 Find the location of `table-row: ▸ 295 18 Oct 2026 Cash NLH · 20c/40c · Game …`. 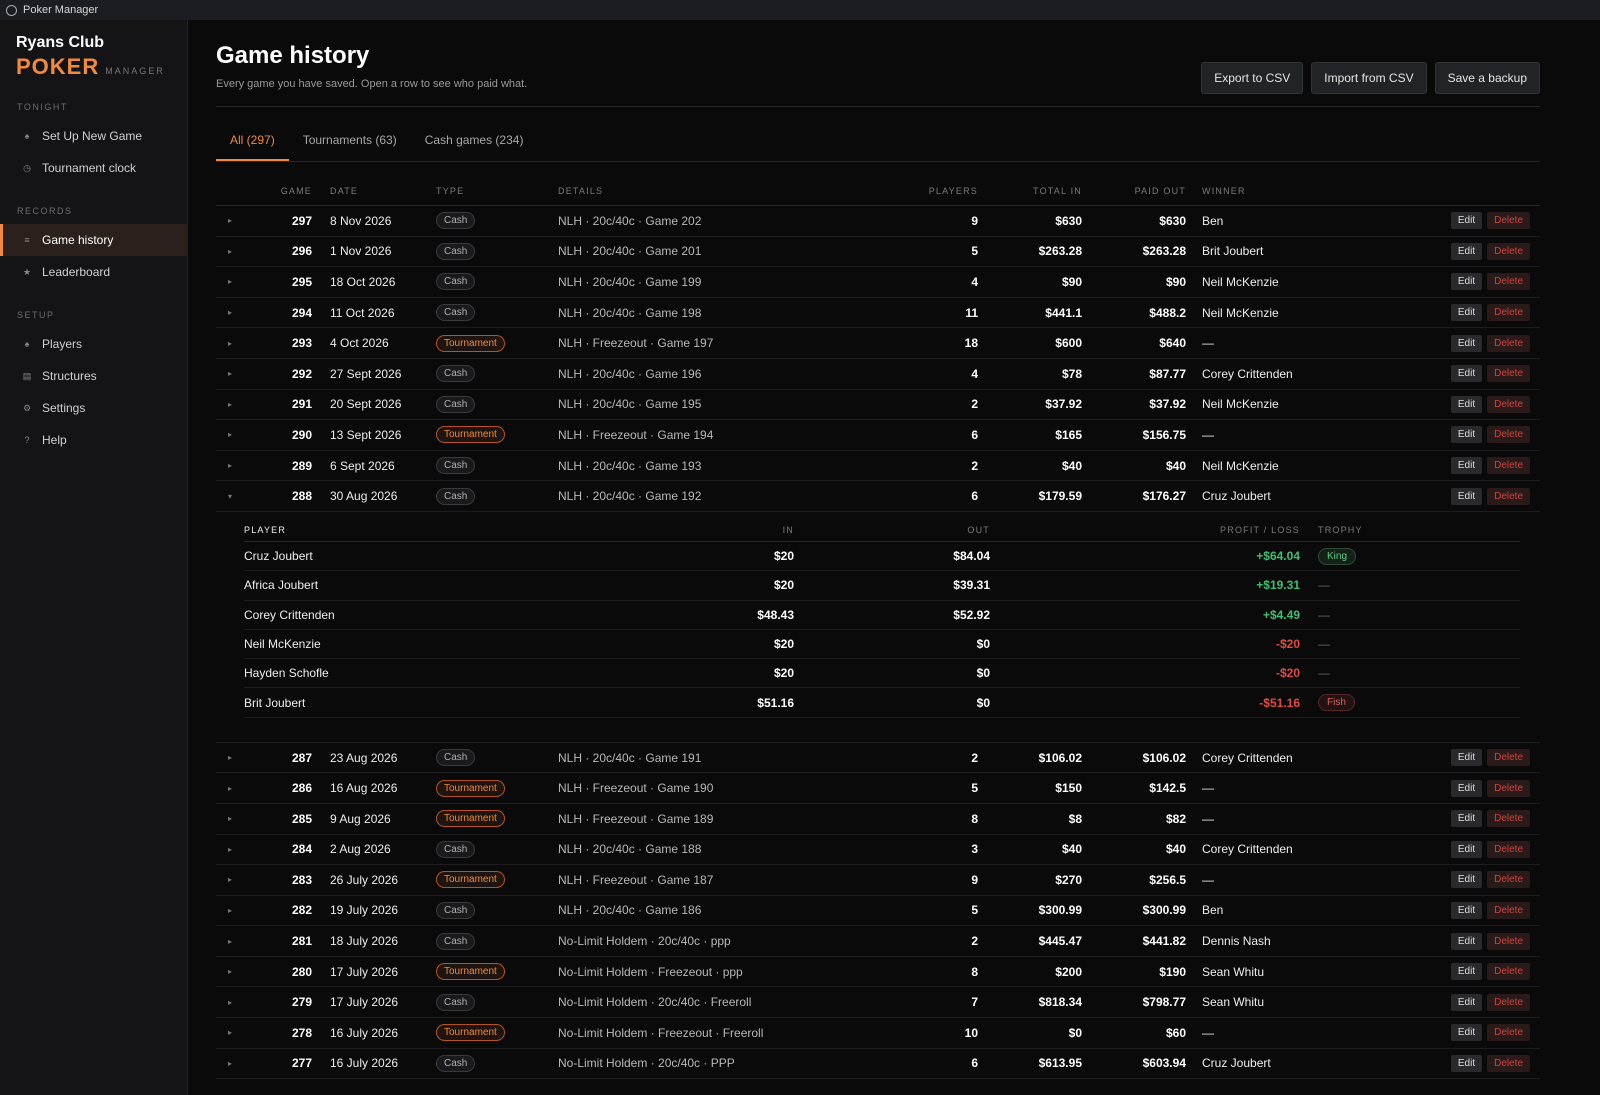

table-row: ▸ 295 18 Oct 2026 Cash NLH · 20c/40c · Game … is located at coordinates (878, 282).